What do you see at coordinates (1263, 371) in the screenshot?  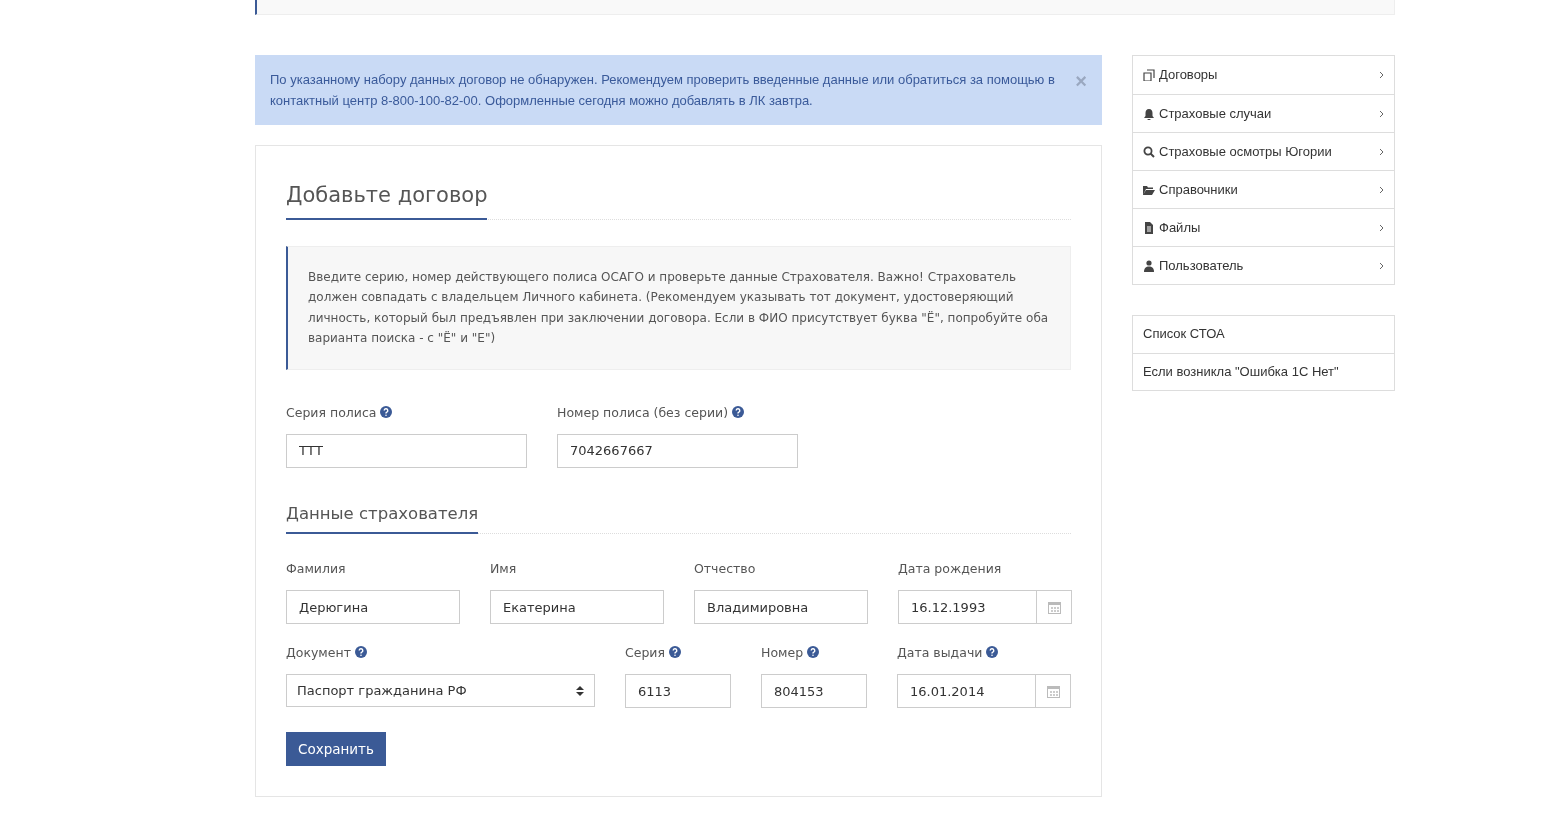 I see `sidebar-link: Если возникла "Ошибка 1С Нет"` at bounding box center [1263, 371].